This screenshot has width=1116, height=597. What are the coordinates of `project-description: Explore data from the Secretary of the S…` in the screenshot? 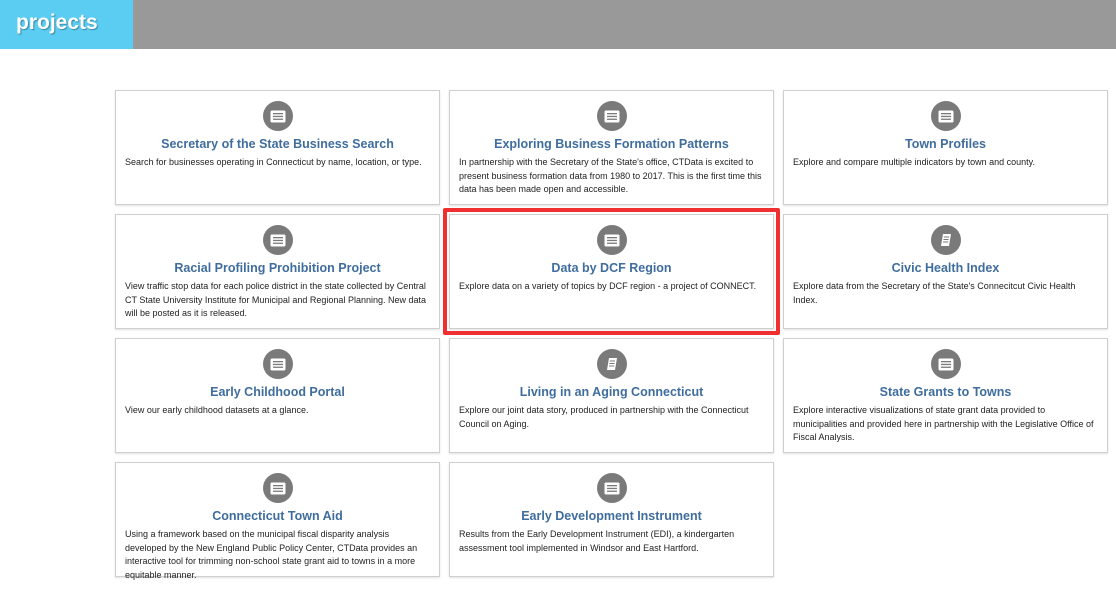 It's located at (934, 293).